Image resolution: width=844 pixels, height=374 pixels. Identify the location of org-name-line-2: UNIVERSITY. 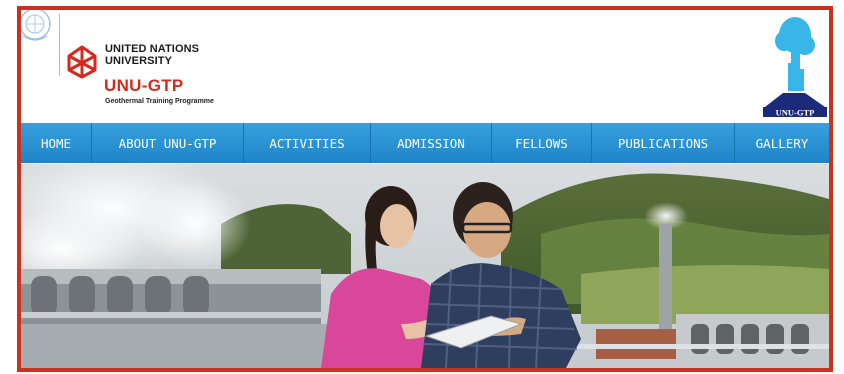
(139, 61).